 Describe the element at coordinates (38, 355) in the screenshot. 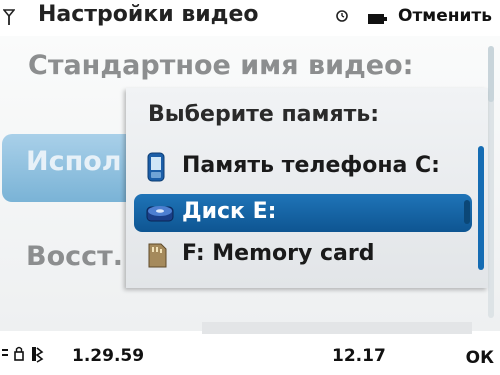

I see `bluetooth-icon` at that location.